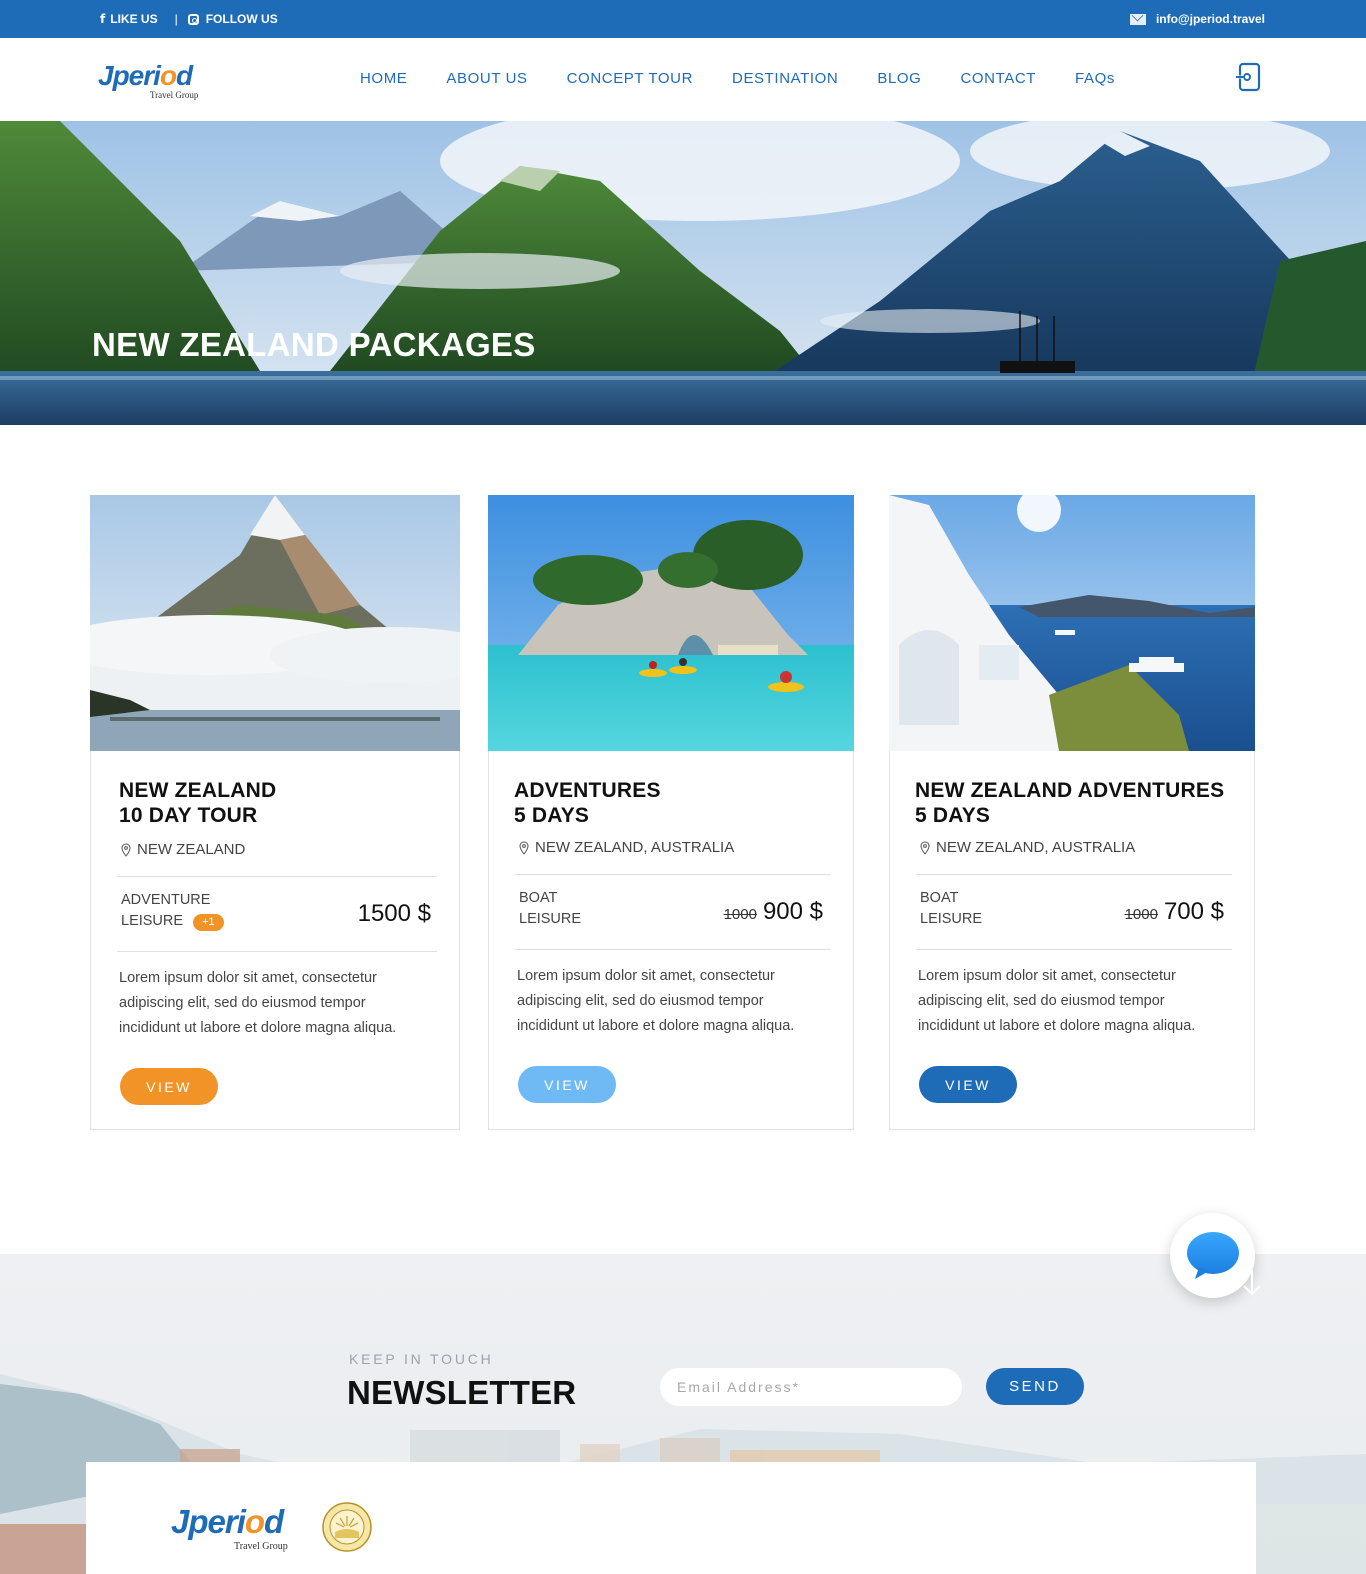 The width and height of the screenshot is (1366, 1574). Describe the element at coordinates (671, 1518) in the screenshot. I see `footer: Jperiod Travel Group` at that location.